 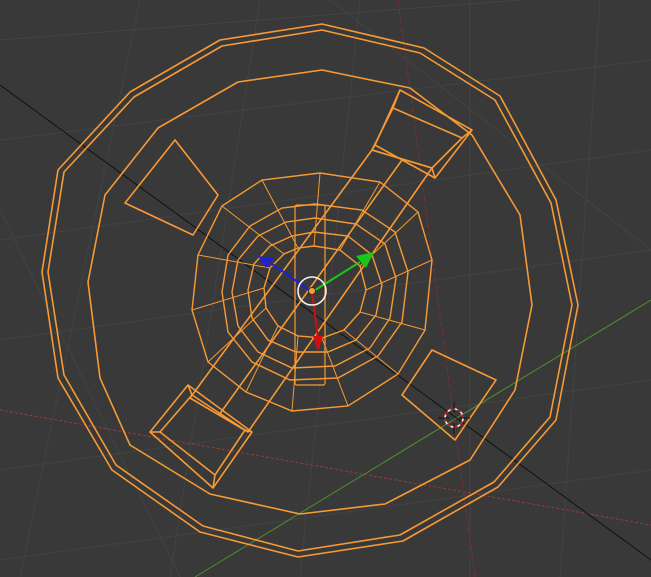 What do you see at coordinates (315, 315) in the screenshot?
I see `gizmo-x-shaft` at bounding box center [315, 315].